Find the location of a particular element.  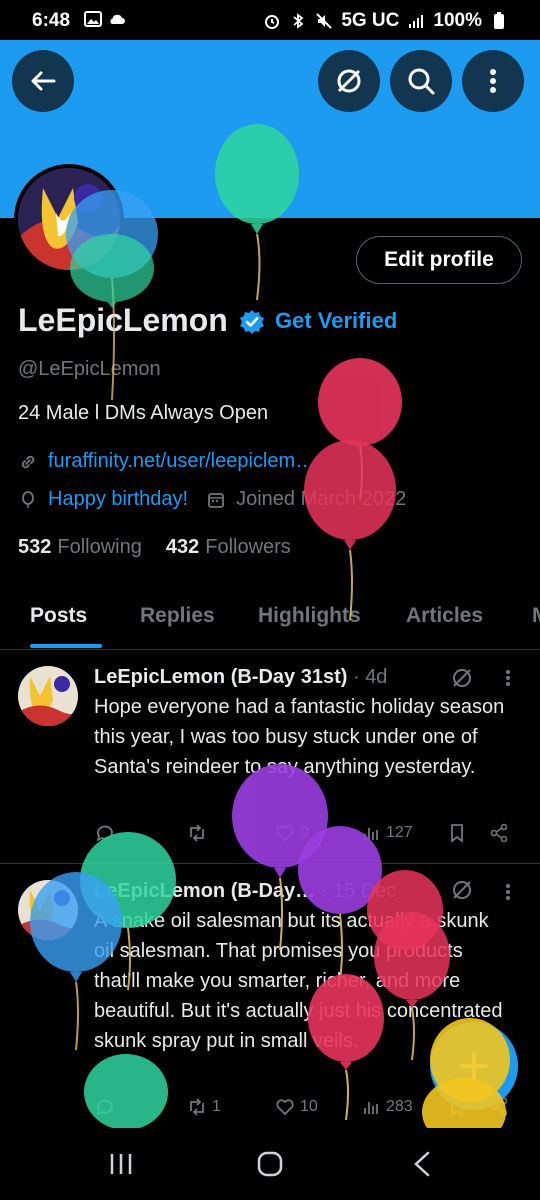

status-time: 6:48 is located at coordinates (51, 20).